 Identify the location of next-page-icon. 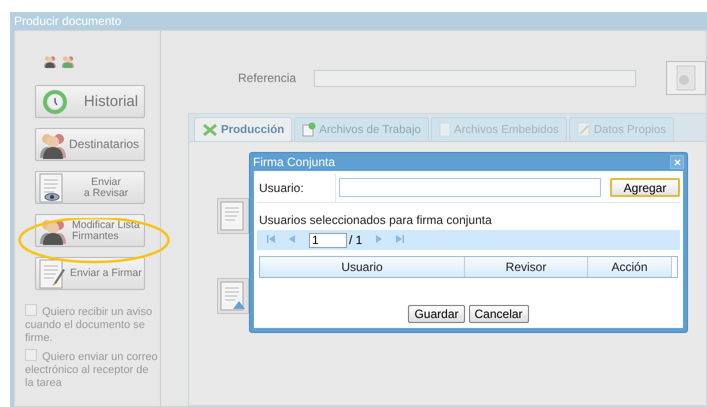
(379, 239).